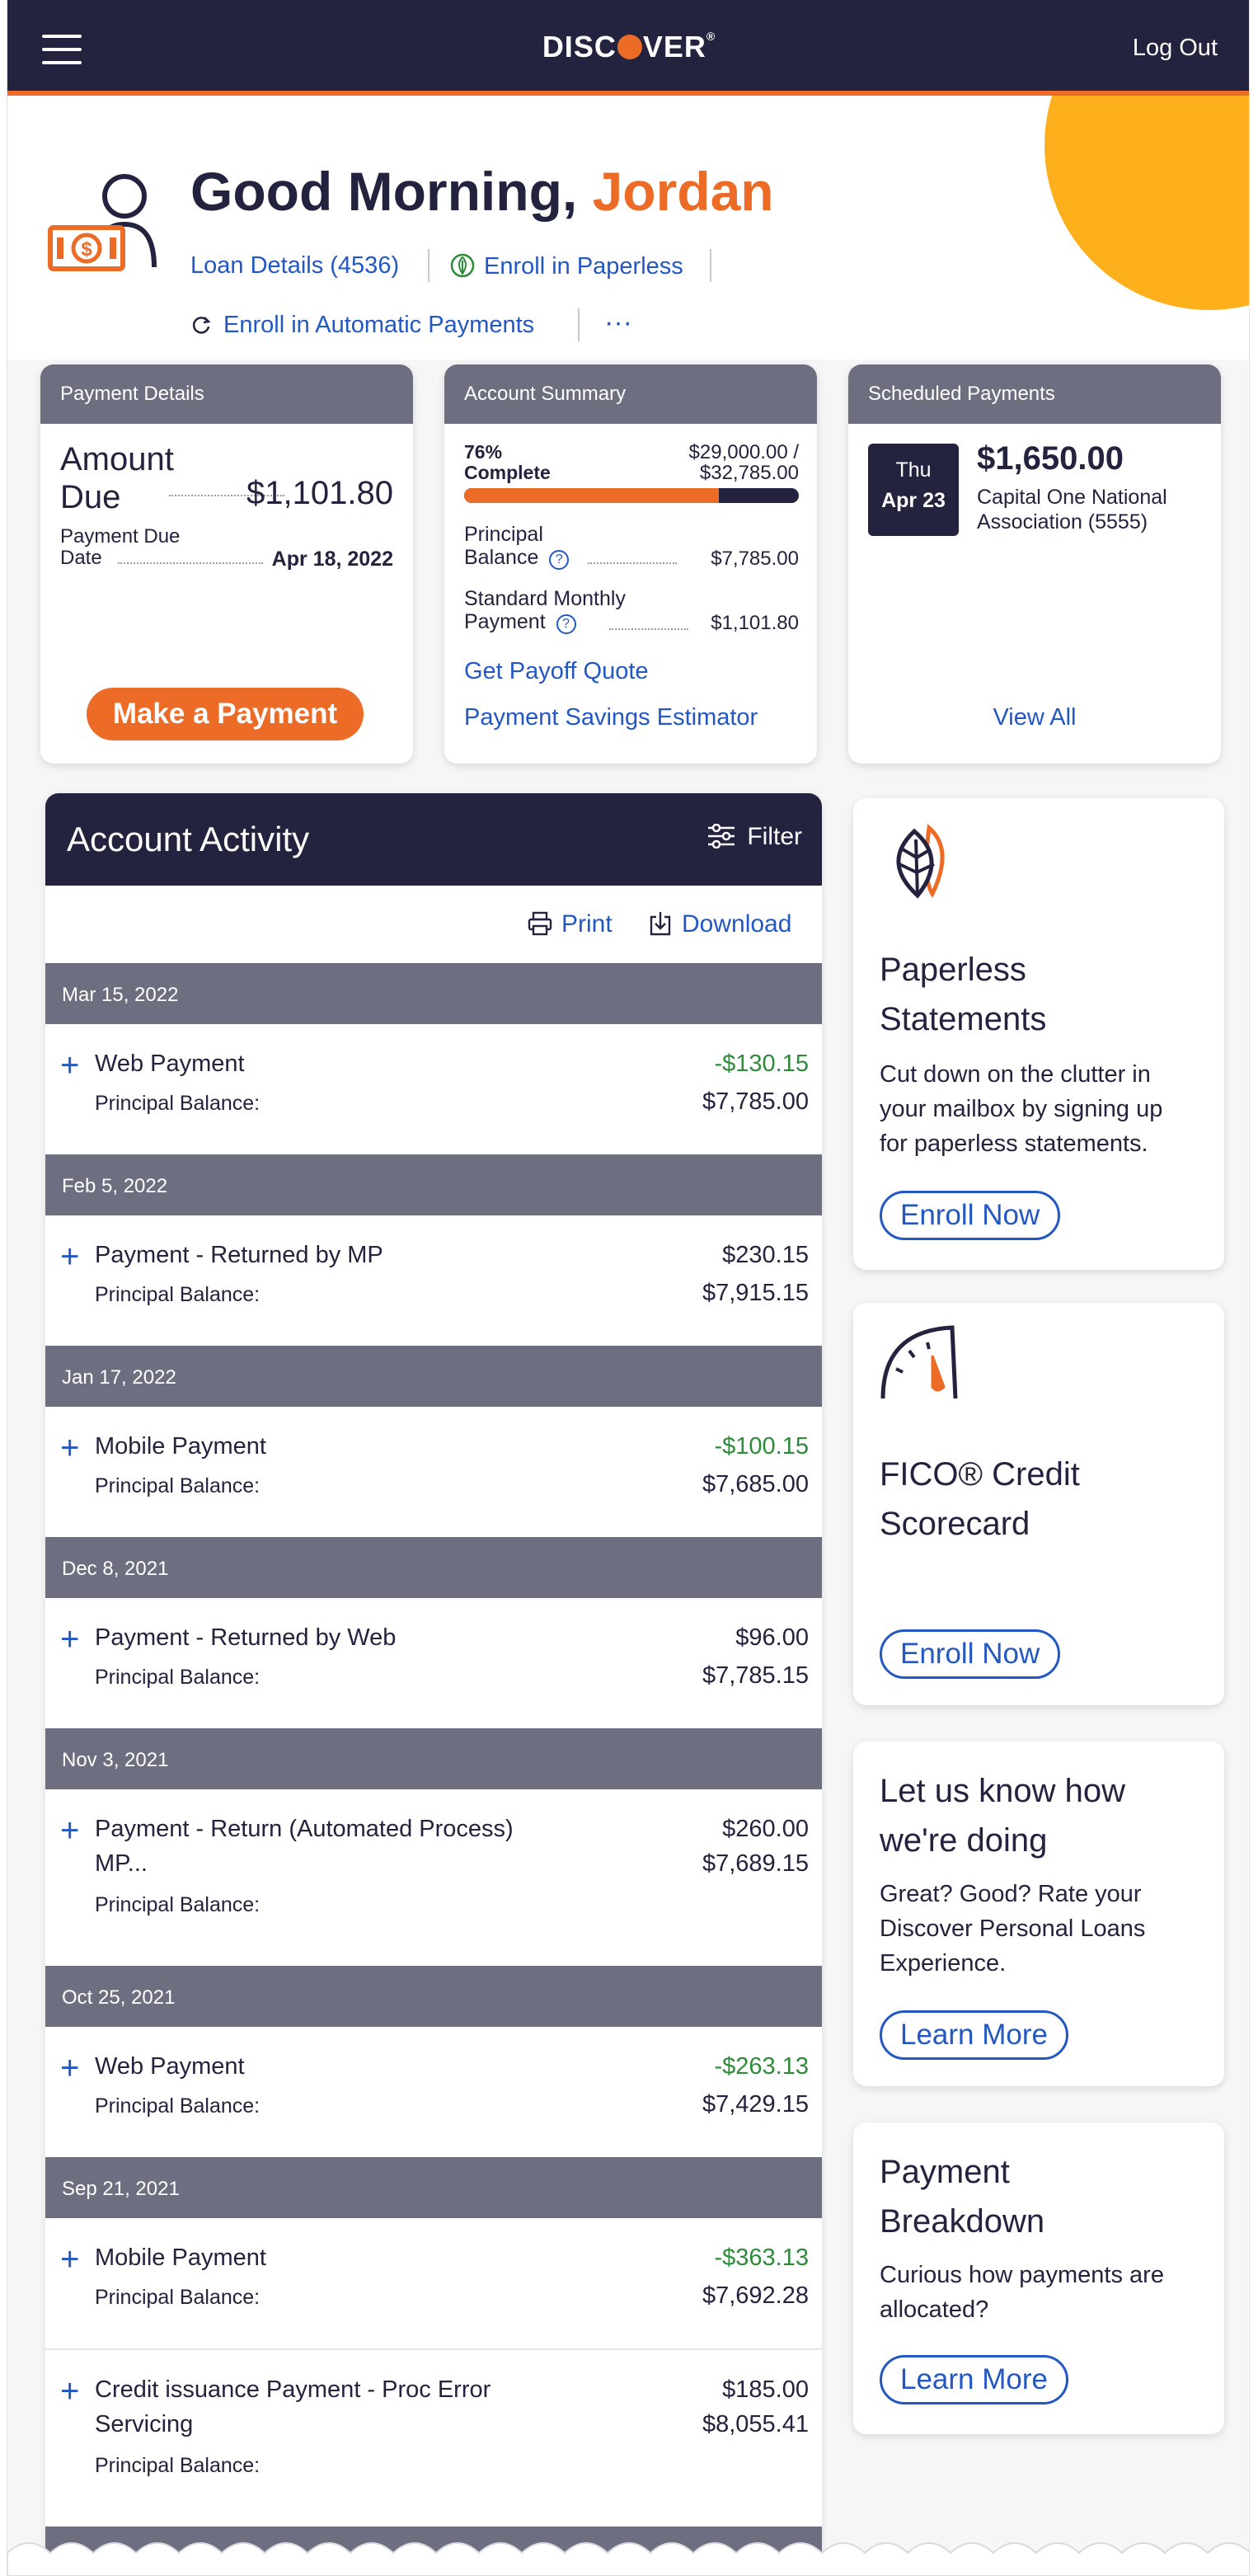 This screenshot has width=1258, height=2576. What do you see at coordinates (628, 2559) in the screenshot?
I see `torn-edge-decoration` at bounding box center [628, 2559].